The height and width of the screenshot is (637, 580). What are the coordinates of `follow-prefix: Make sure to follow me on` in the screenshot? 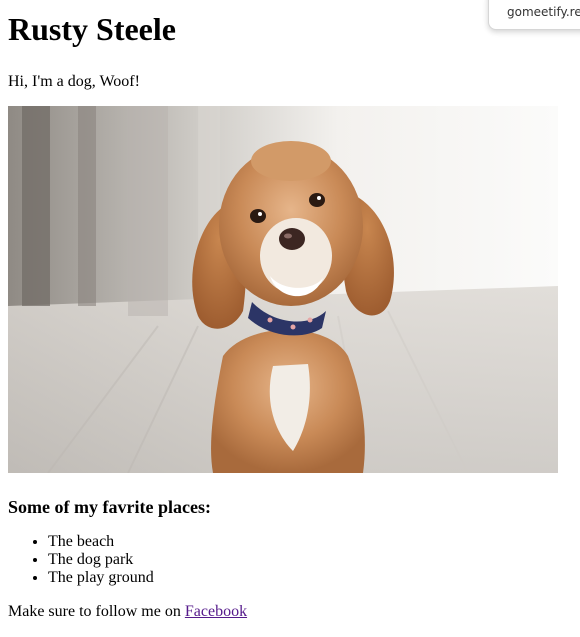 It's located at (96, 611).